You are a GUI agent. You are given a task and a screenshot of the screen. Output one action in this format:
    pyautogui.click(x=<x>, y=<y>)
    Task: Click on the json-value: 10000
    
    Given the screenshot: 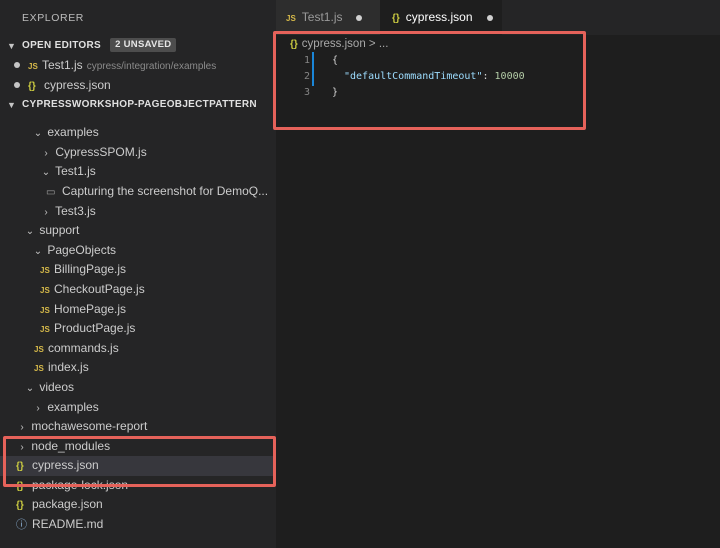 What is the action you would take?
    pyautogui.click(x=509, y=76)
    